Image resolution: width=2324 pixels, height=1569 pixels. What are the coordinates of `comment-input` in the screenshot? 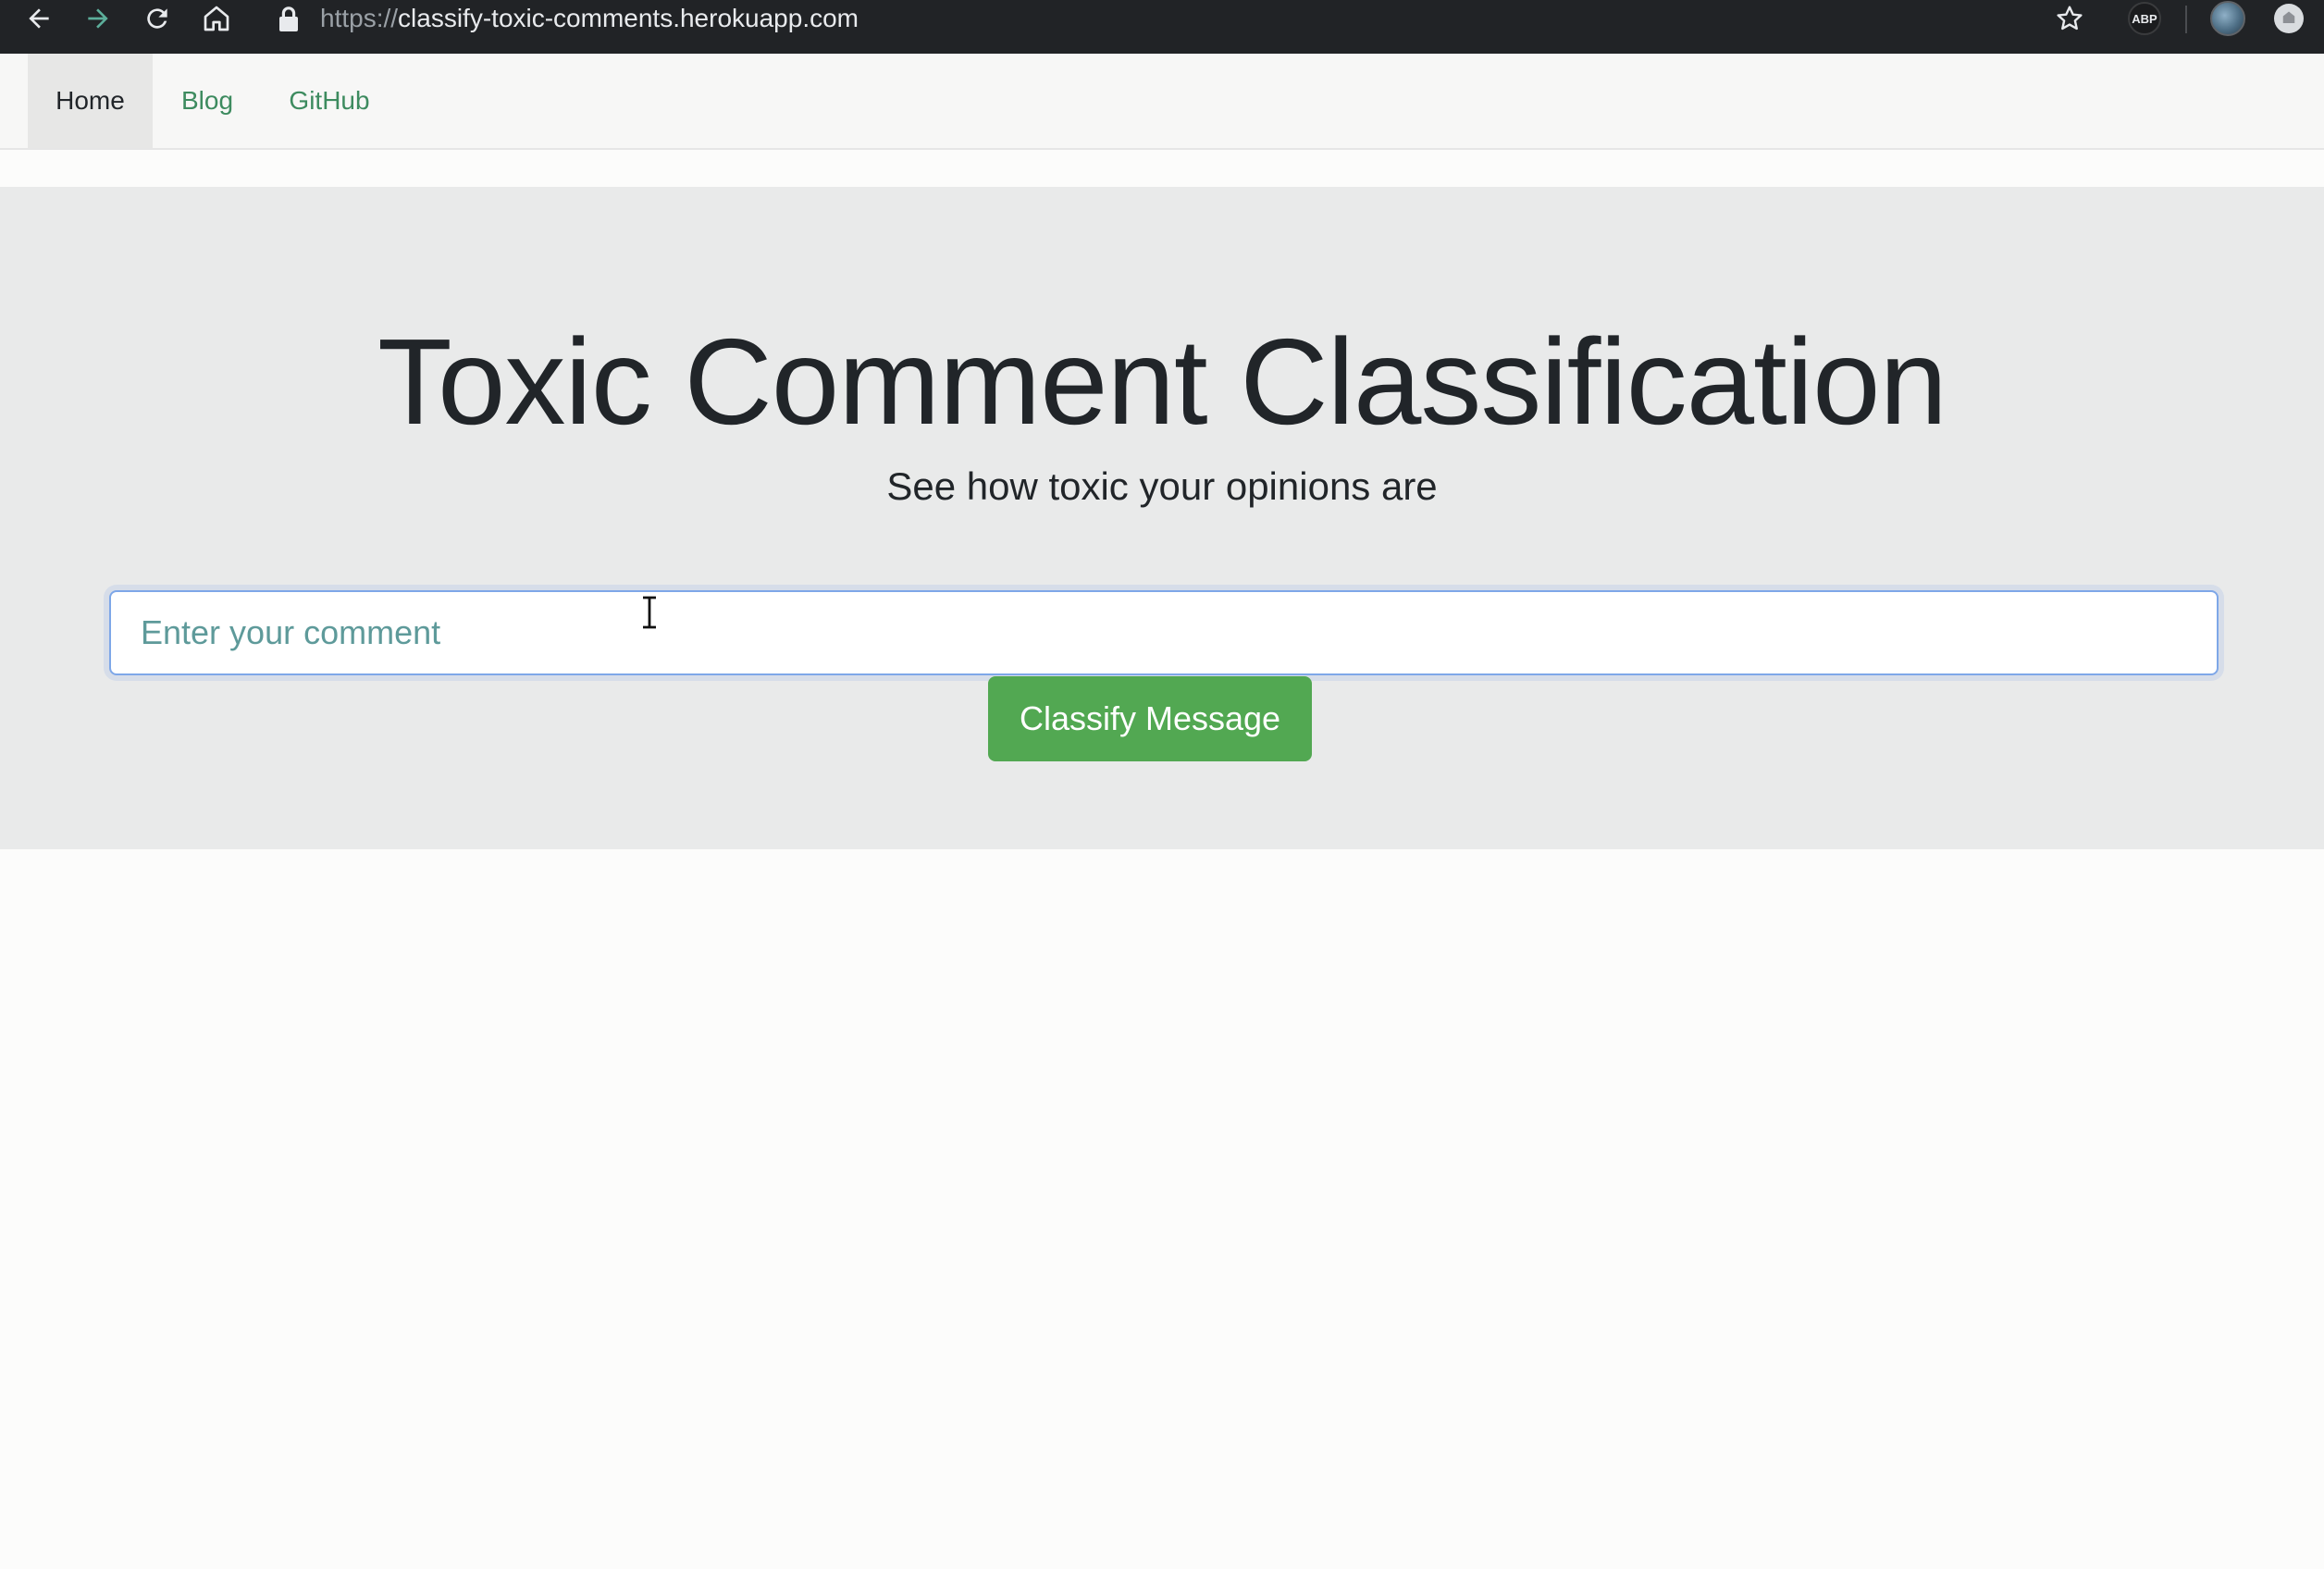 It's located at (1164, 632).